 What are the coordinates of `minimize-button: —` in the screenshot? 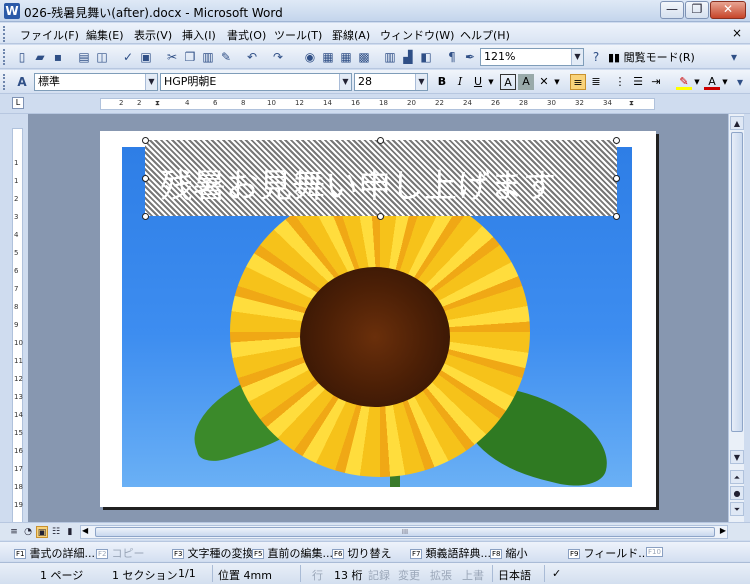 It's located at (672, 10).